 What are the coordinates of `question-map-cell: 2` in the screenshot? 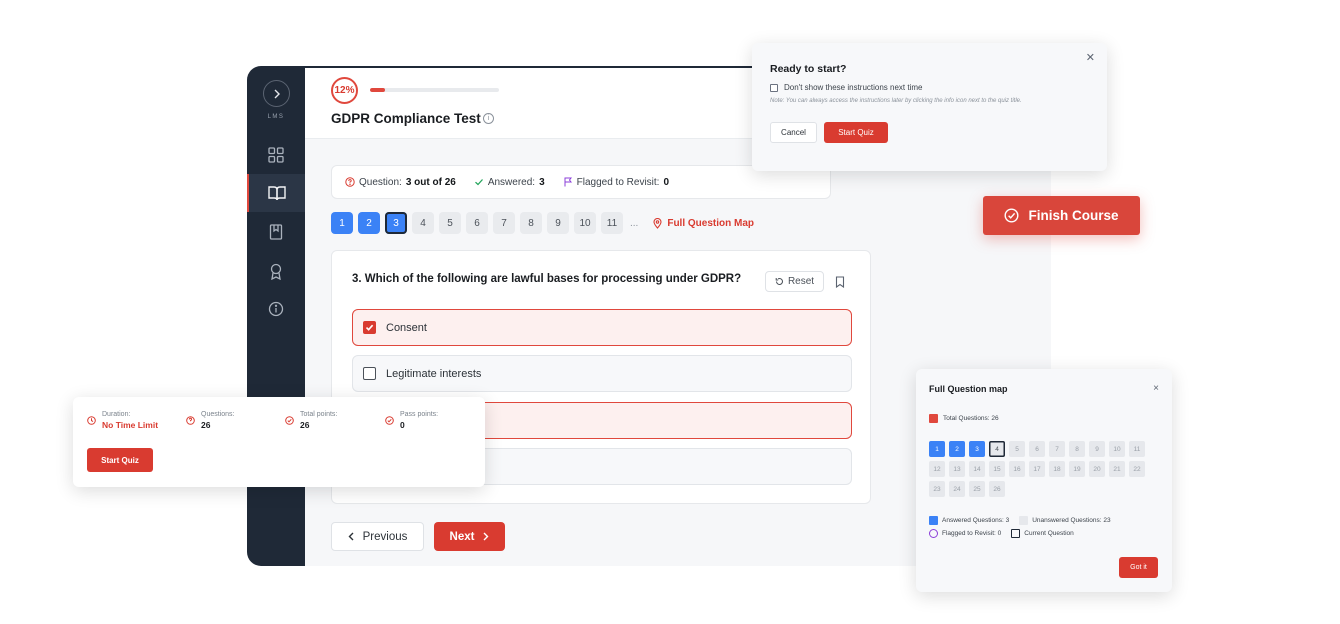 It's located at (957, 449).